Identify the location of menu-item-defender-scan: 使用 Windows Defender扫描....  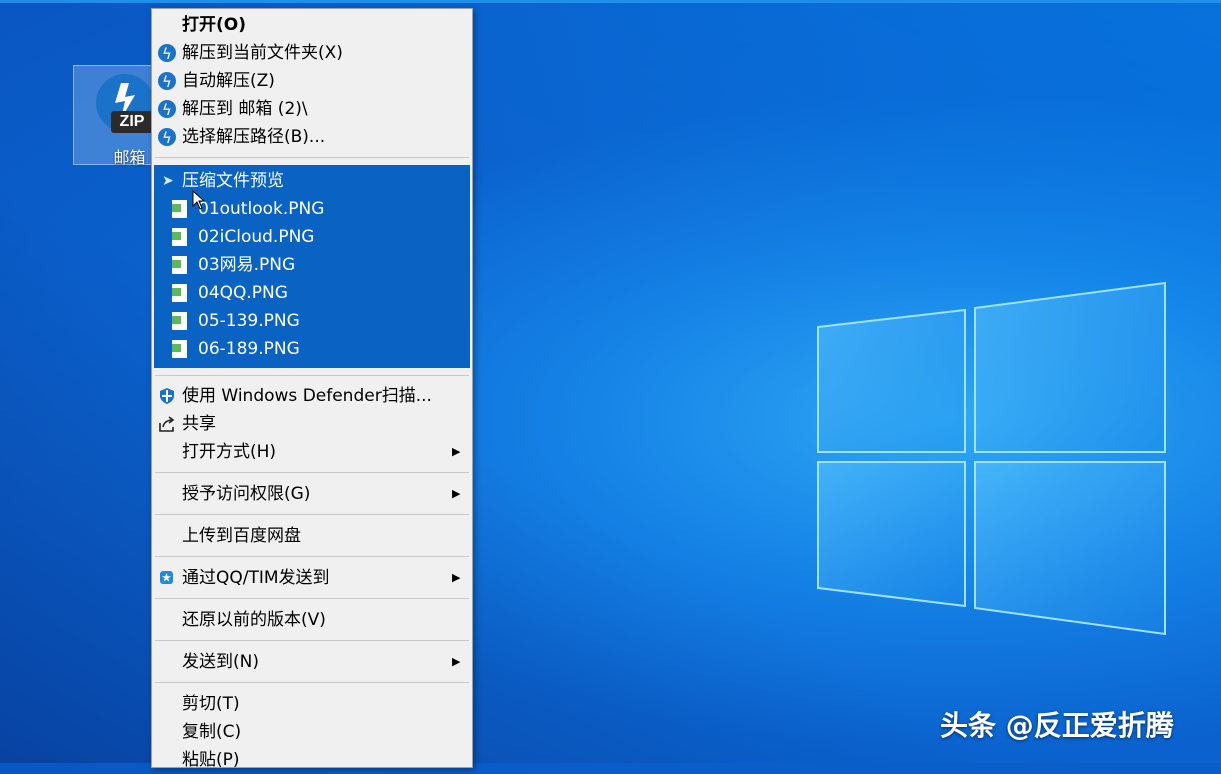
(312, 396).